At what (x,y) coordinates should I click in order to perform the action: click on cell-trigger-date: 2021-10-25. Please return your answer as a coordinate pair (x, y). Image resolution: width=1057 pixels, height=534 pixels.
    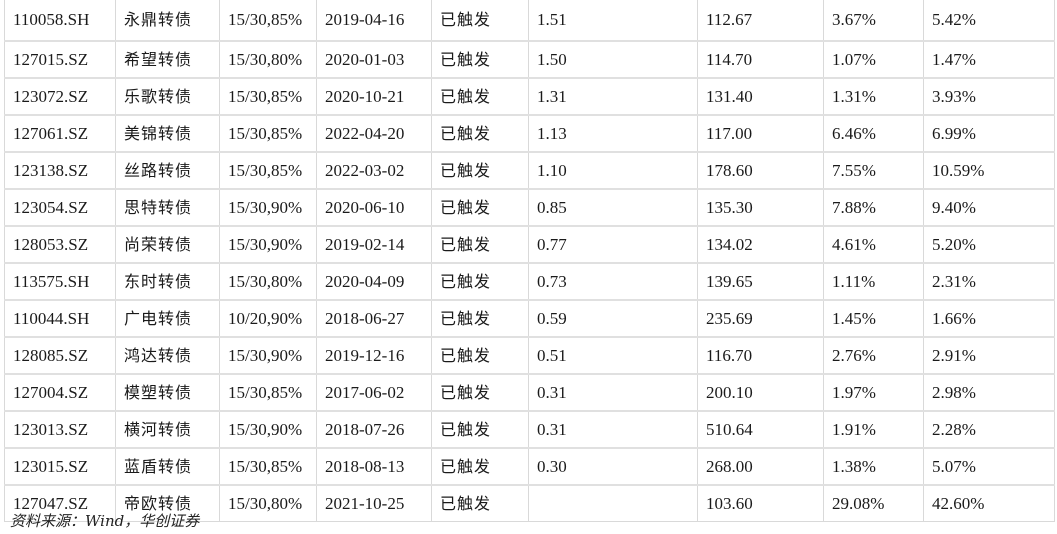
    Looking at the image, I should click on (374, 503).